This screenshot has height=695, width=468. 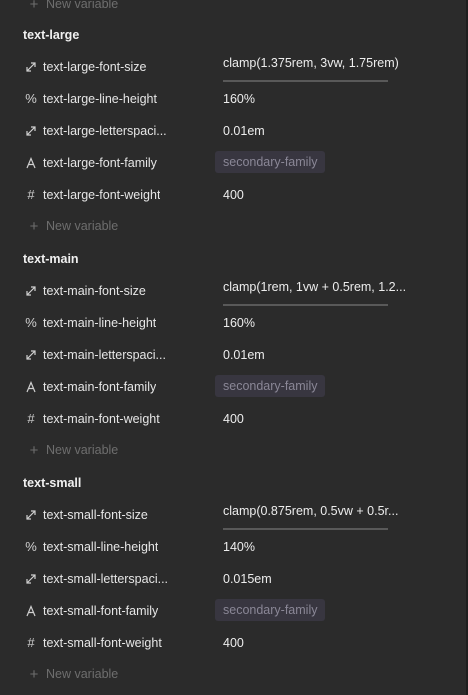 What do you see at coordinates (102, 643) in the screenshot?
I see `variable-name: text-small-font-weight` at bounding box center [102, 643].